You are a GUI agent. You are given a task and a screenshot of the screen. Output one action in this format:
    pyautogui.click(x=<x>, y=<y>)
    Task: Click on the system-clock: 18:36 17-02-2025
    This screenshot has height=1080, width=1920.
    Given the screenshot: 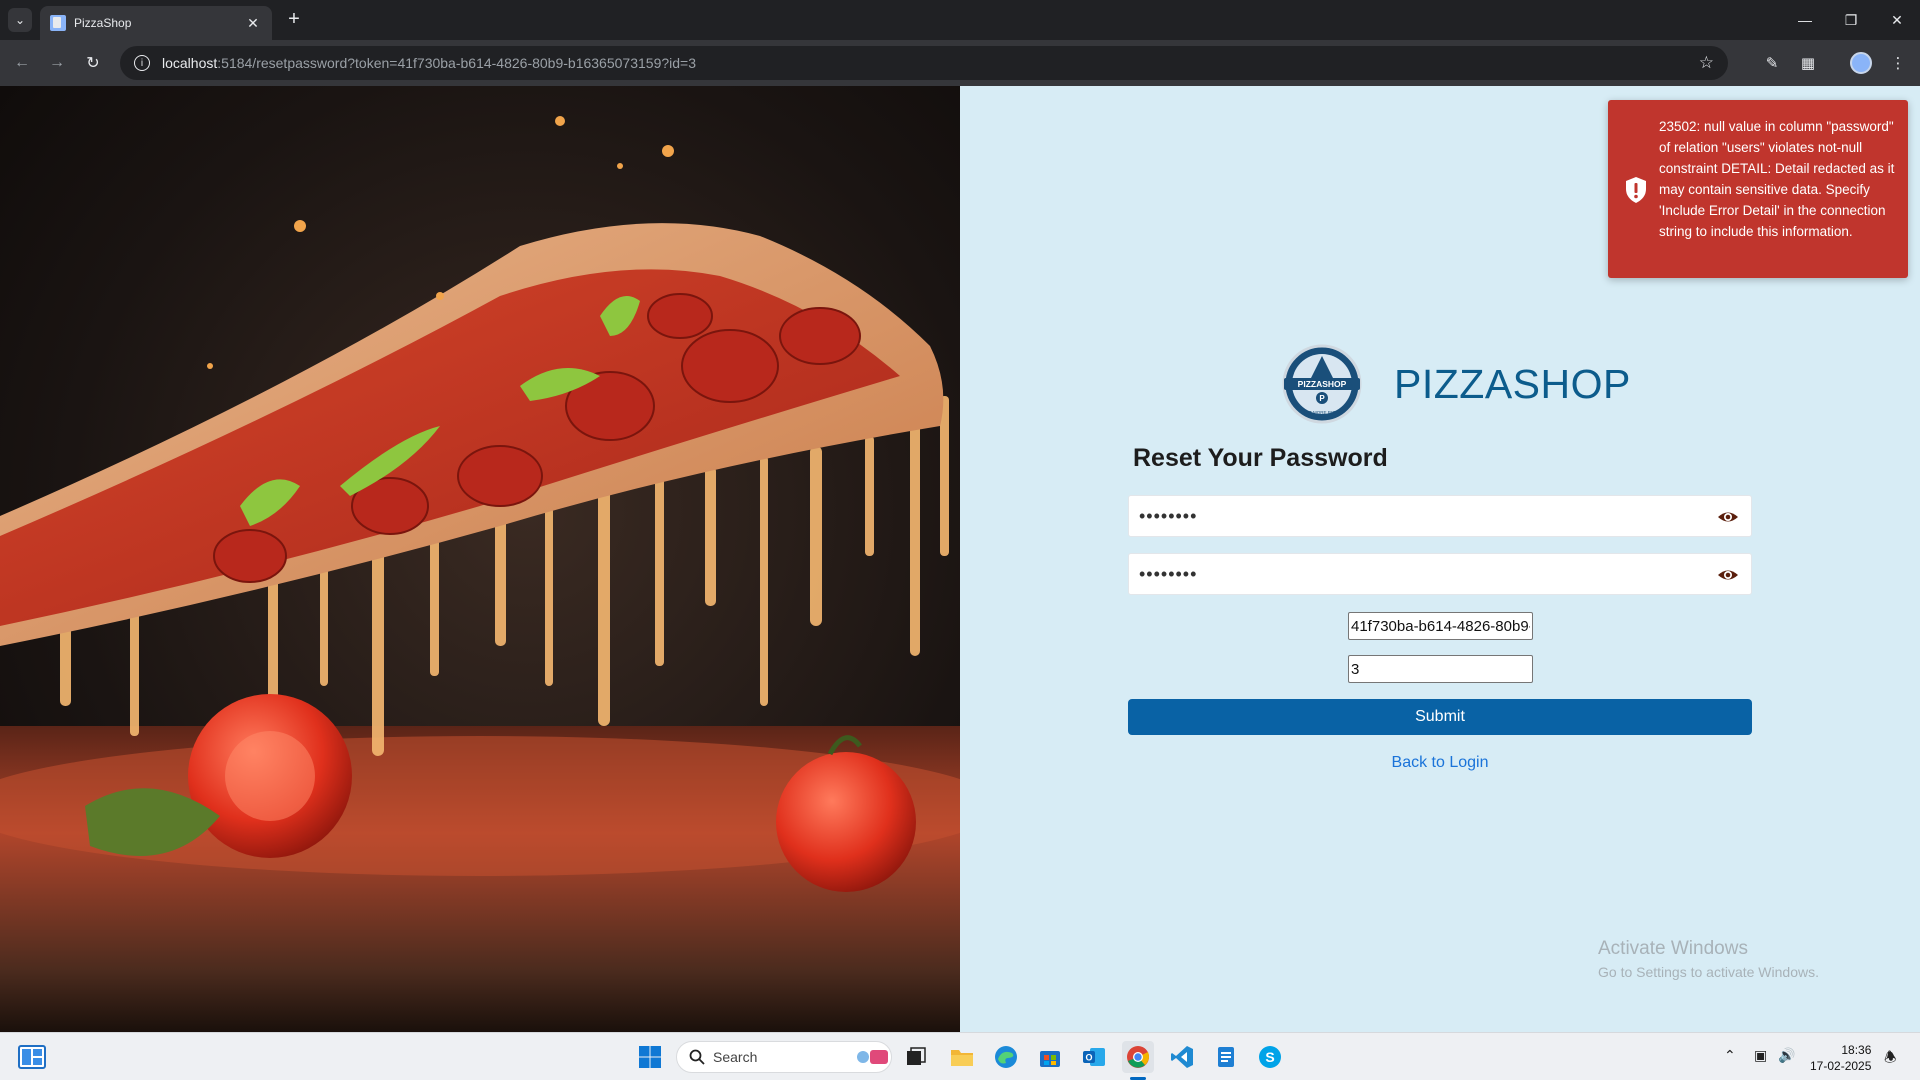 What is the action you would take?
    pyautogui.click(x=1840, y=1058)
    